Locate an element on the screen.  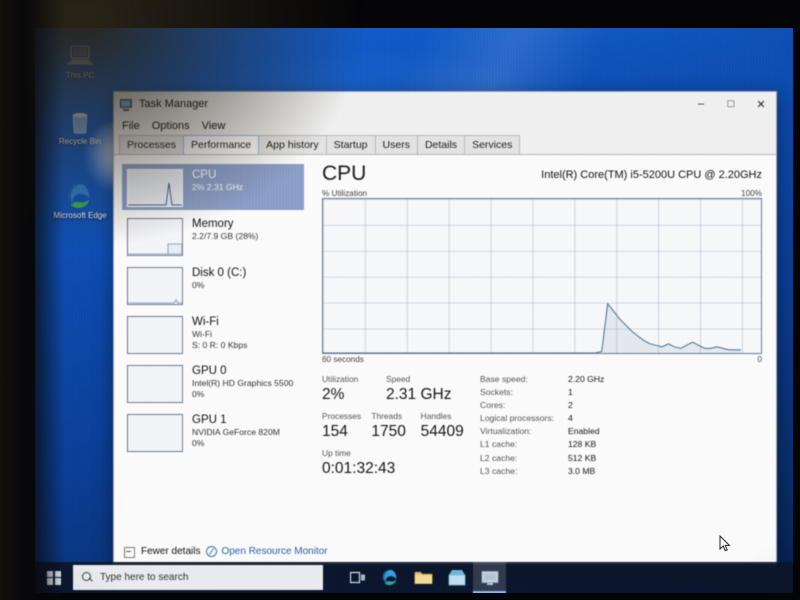
windows-taskbar: Type here to search is located at coordinates (414, 577).